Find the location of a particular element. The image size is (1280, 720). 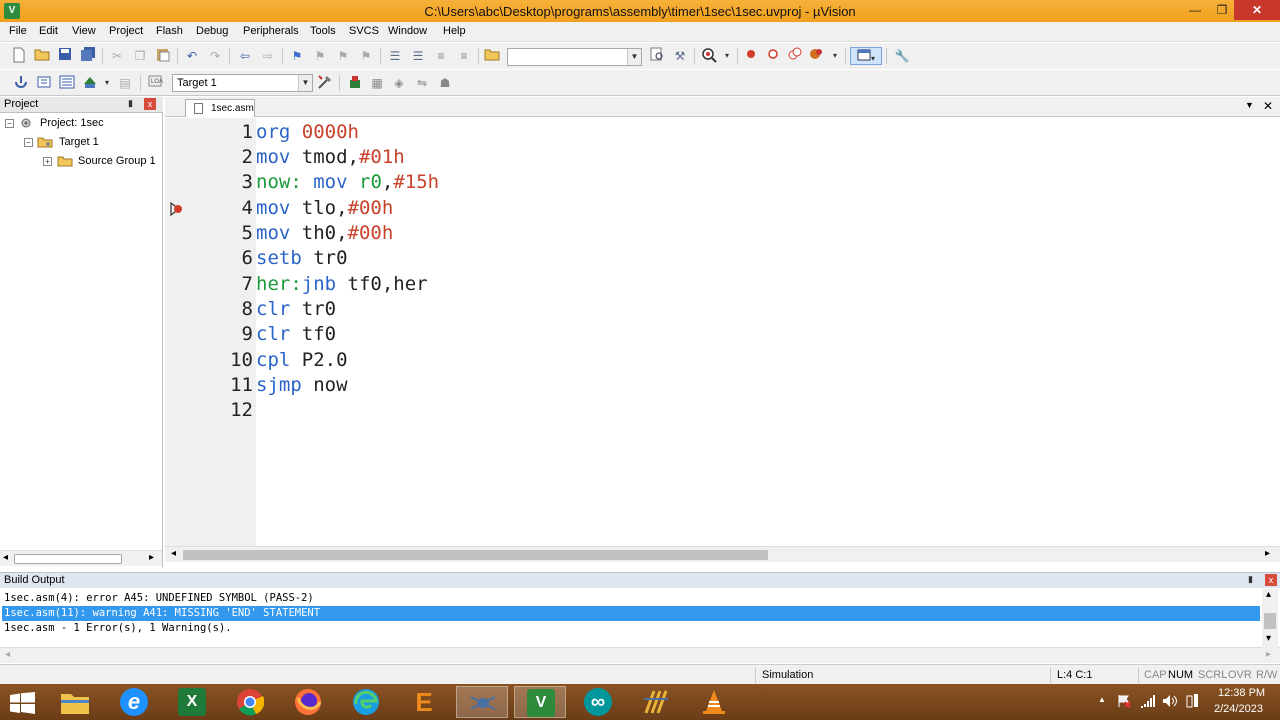

tab-list-icon: ▼ is located at coordinates (1249, 105).